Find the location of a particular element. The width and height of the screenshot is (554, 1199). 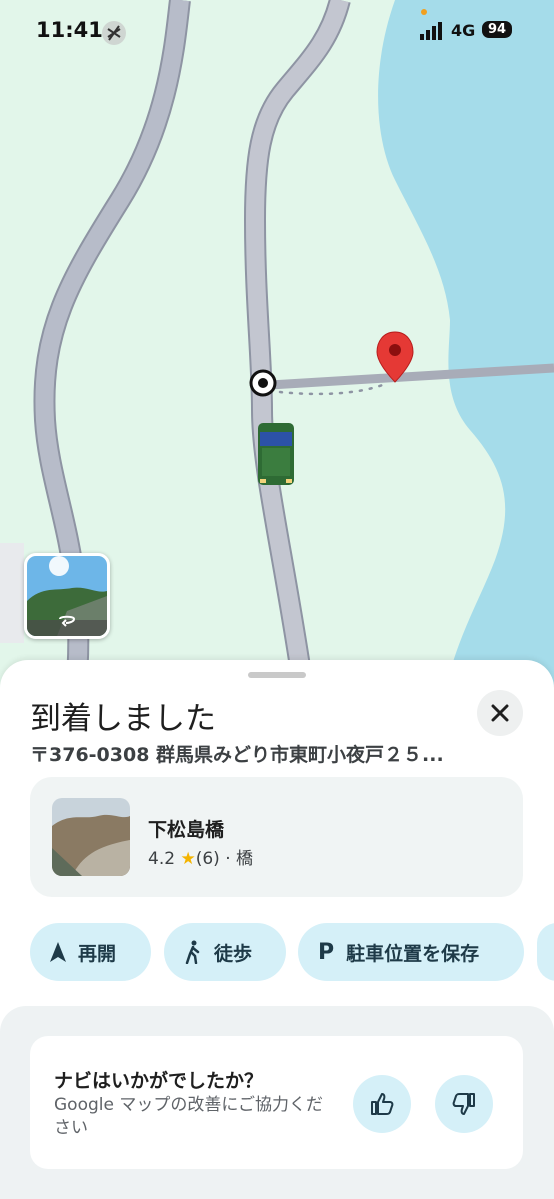

location-marker-icon is located at coordinates (263, 383).